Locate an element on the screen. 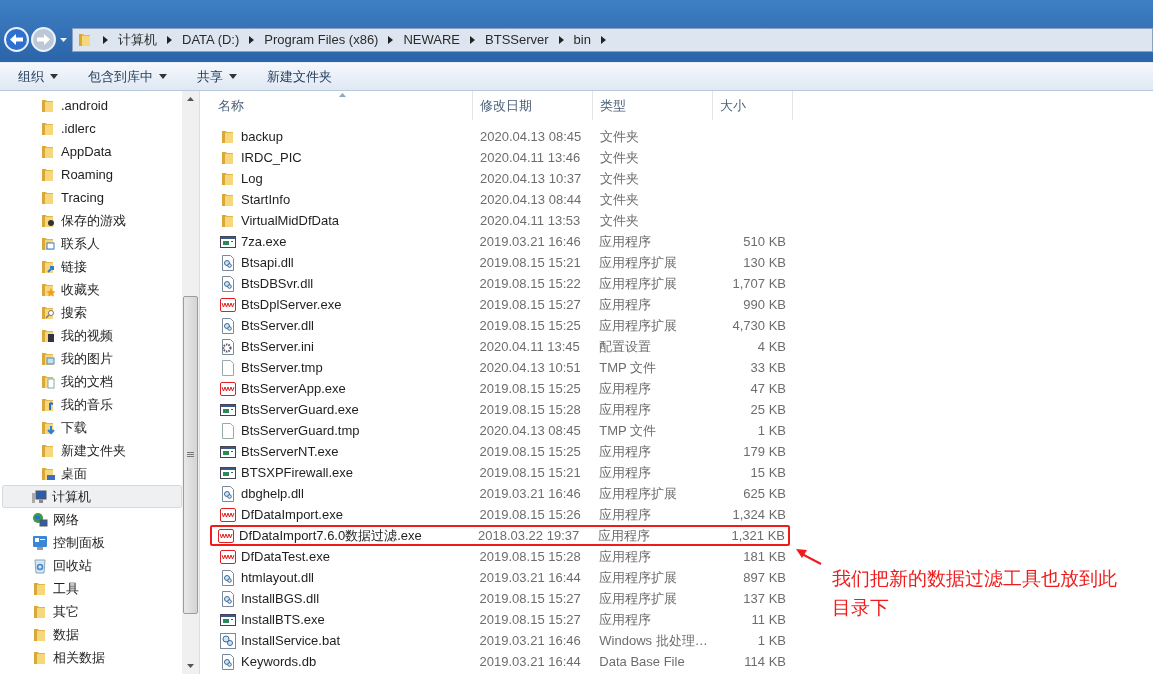 This screenshot has width=1153, height=674. file-row: BtsDplServer.exe 2019.08.15 15:27 应用程序 990 KB is located at coordinates (500, 304).